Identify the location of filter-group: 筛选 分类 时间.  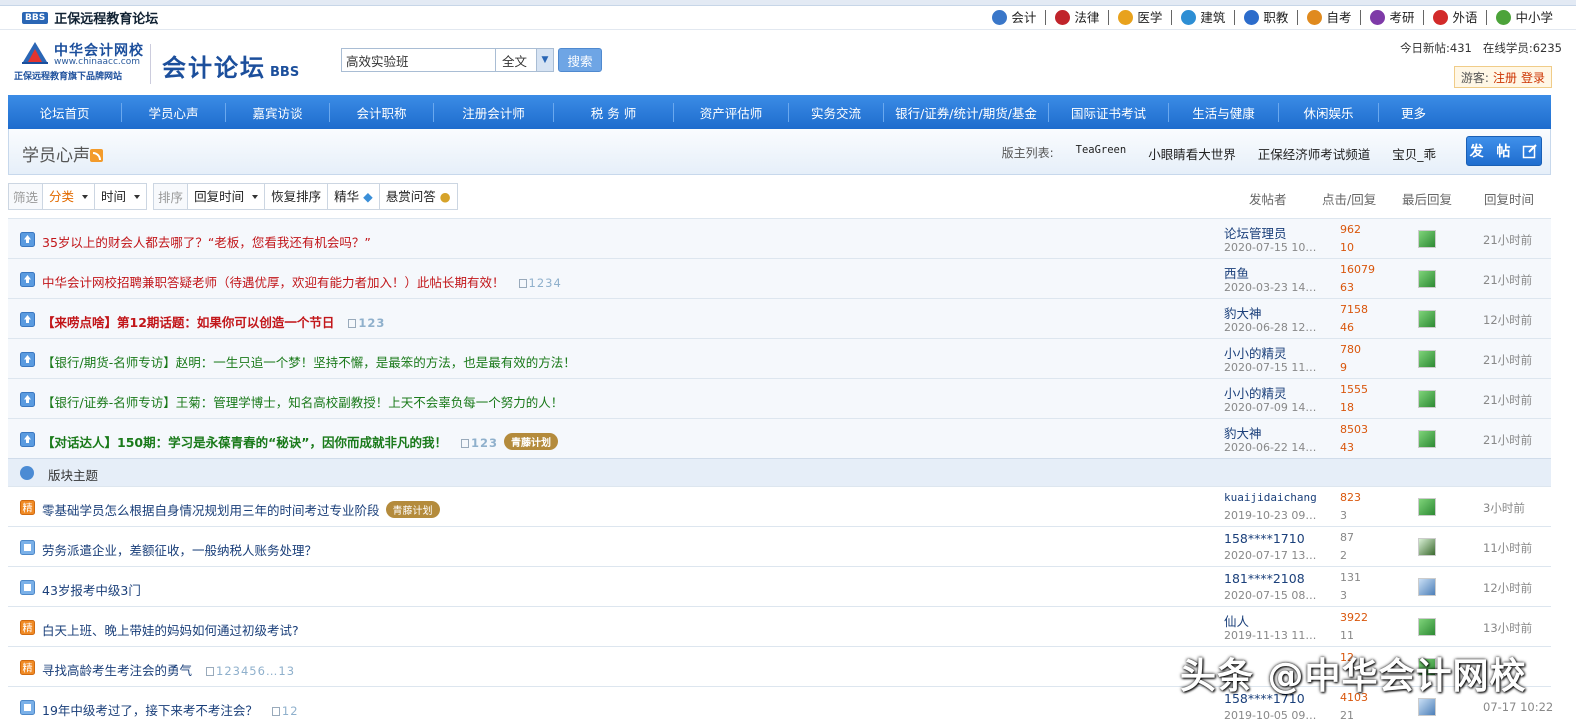
(78, 196).